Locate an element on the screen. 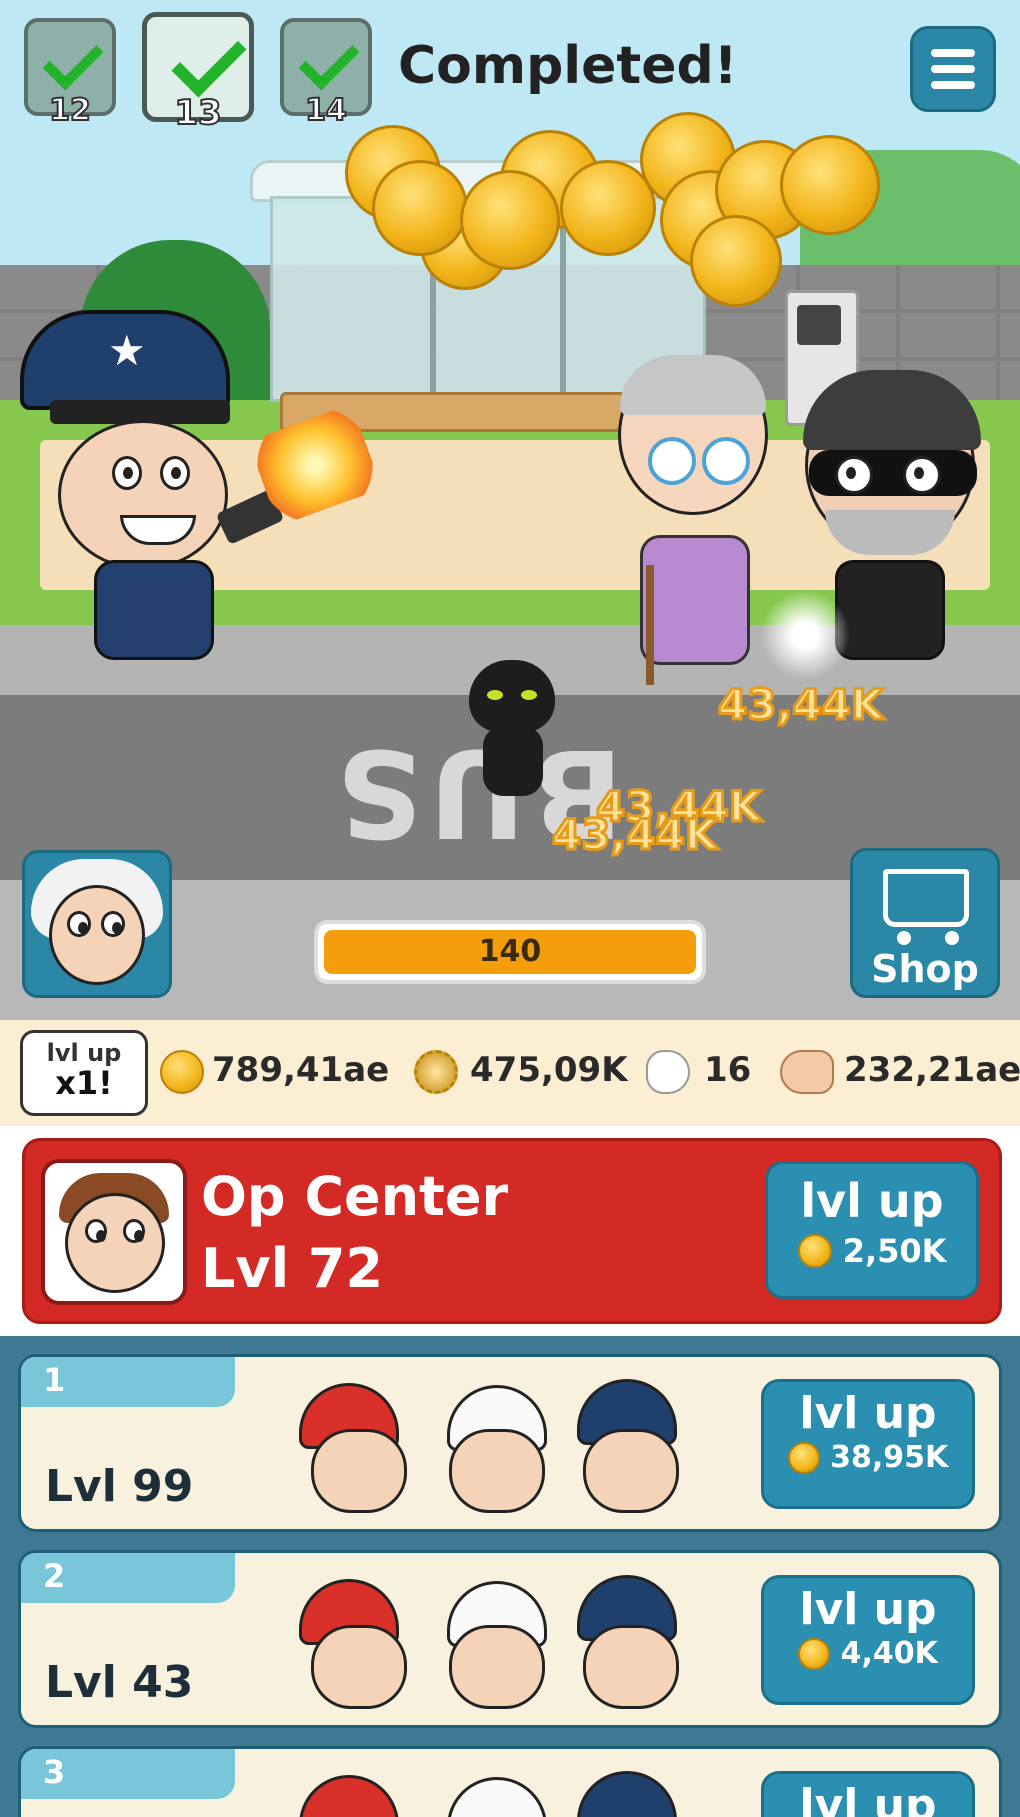 The width and height of the screenshot is (1020, 1817). team-row: 3 lvl up is located at coordinates (510, 1781).